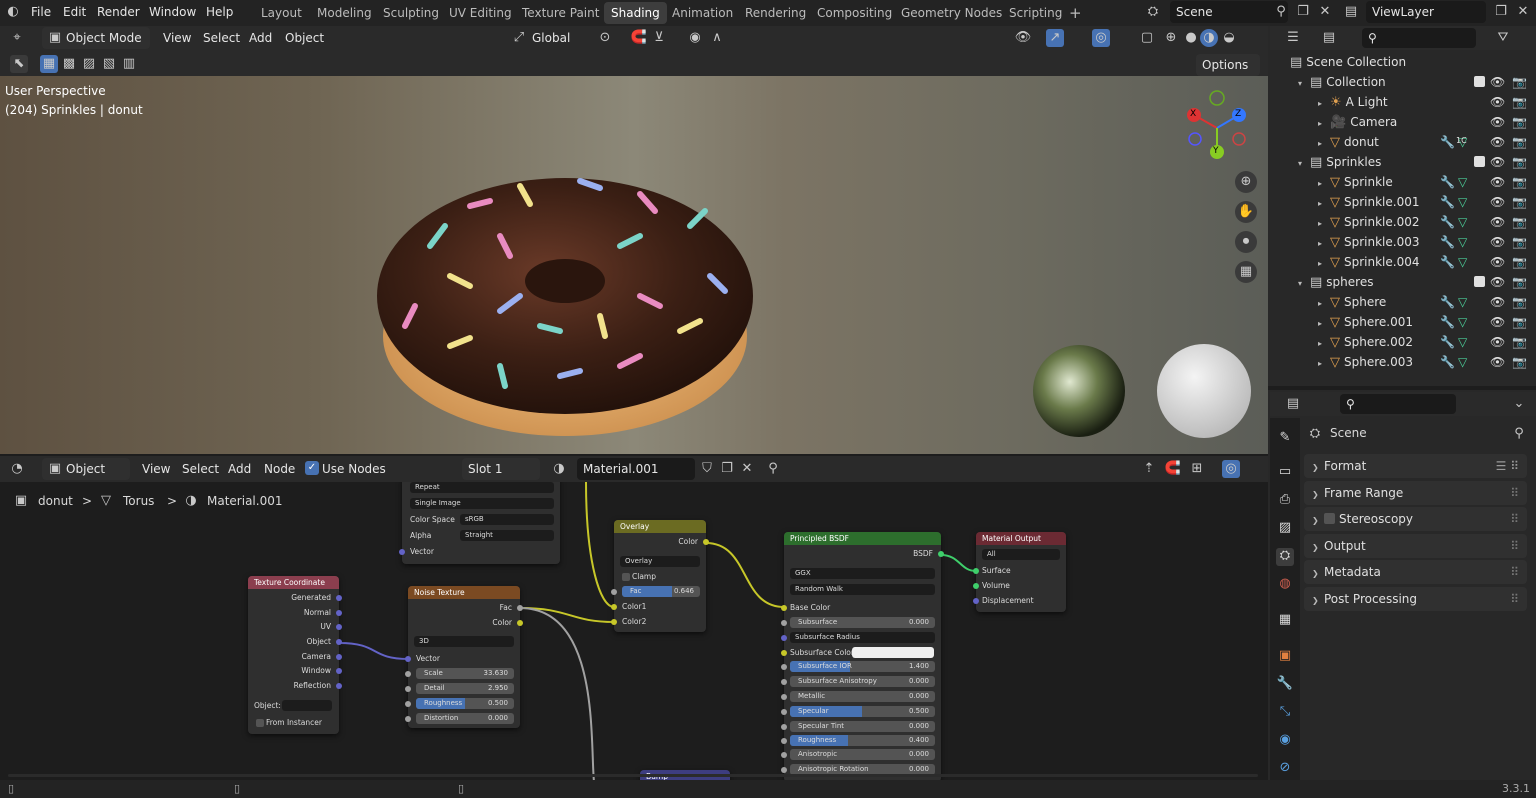 The width and height of the screenshot is (1536, 798). Describe the element at coordinates (520, 608) in the screenshot. I see `fac-output-socket` at that location.